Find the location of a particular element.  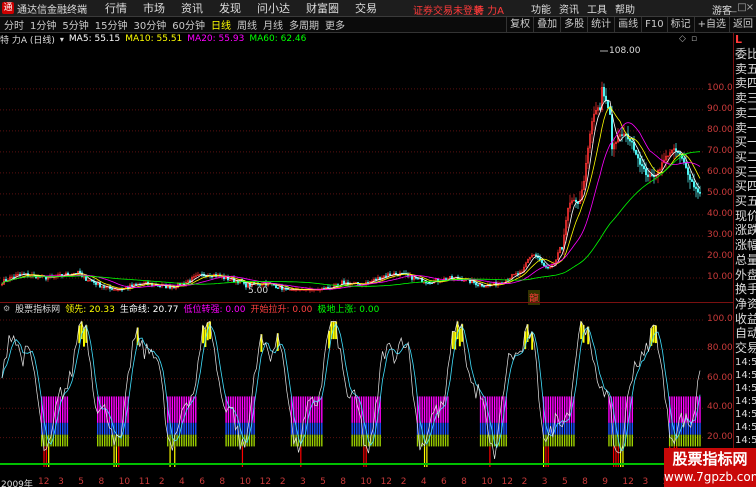

tab-15min: 15分钟 is located at coordinates (111, 24).